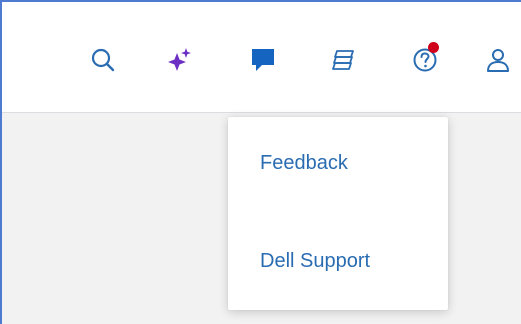 The width and height of the screenshot is (521, 324). I want to click on feedback-button, so click(263, 60).